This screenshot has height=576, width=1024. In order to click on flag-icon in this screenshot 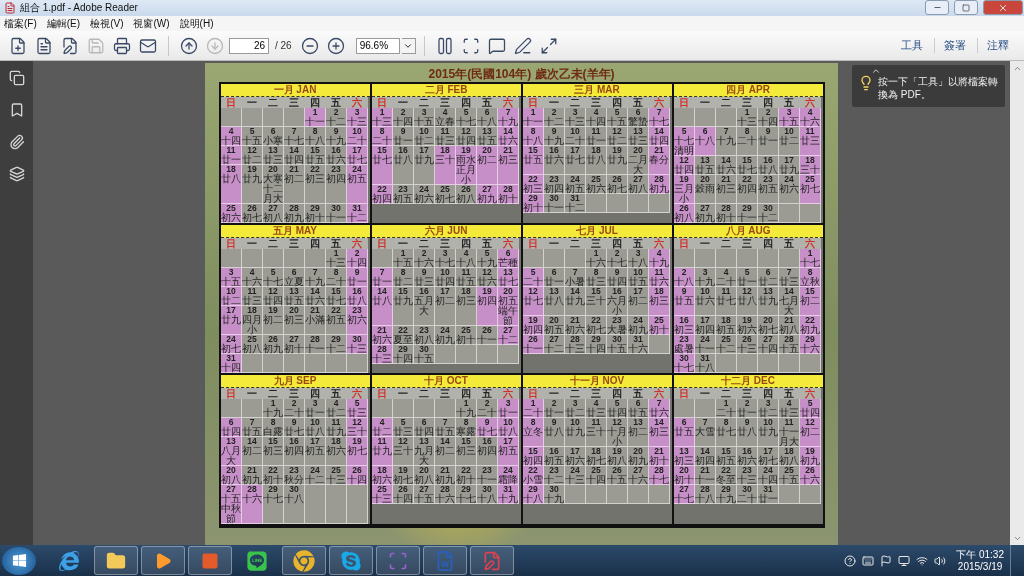, I will do `click(886, 560)`.